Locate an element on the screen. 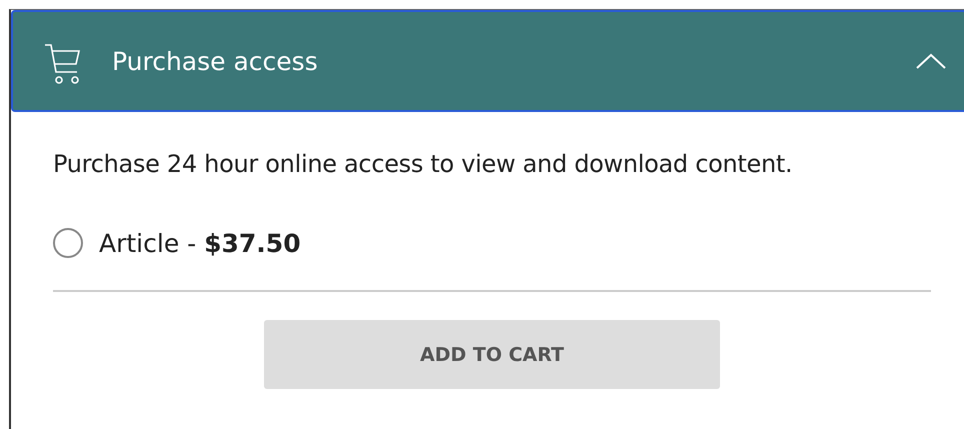 This screenshot has height=429, width=964. chevron-up-icon is located at coordinates (931, 61).